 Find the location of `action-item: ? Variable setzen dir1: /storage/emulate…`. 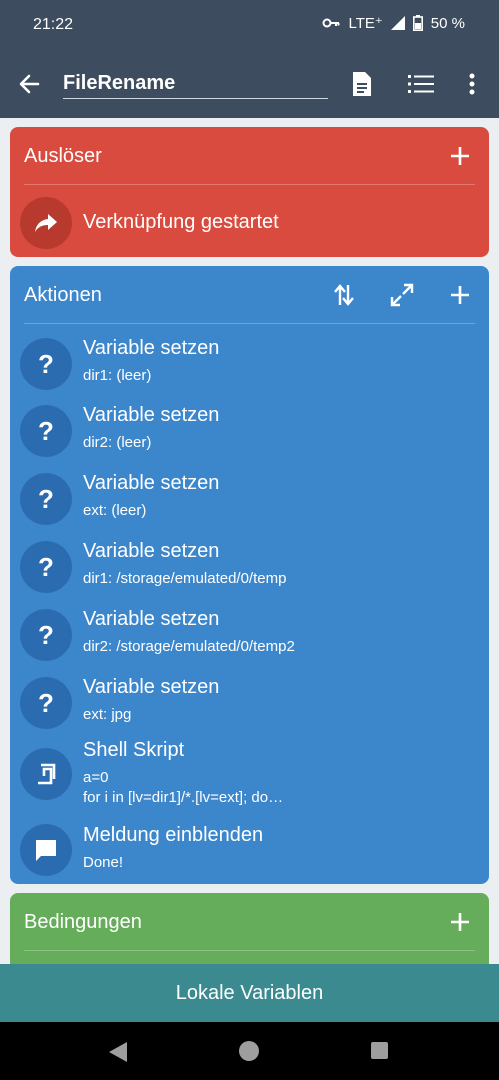

action-item: ? Variable setzen dir1: /storage/emulate… is located at coordinates (249, 569).